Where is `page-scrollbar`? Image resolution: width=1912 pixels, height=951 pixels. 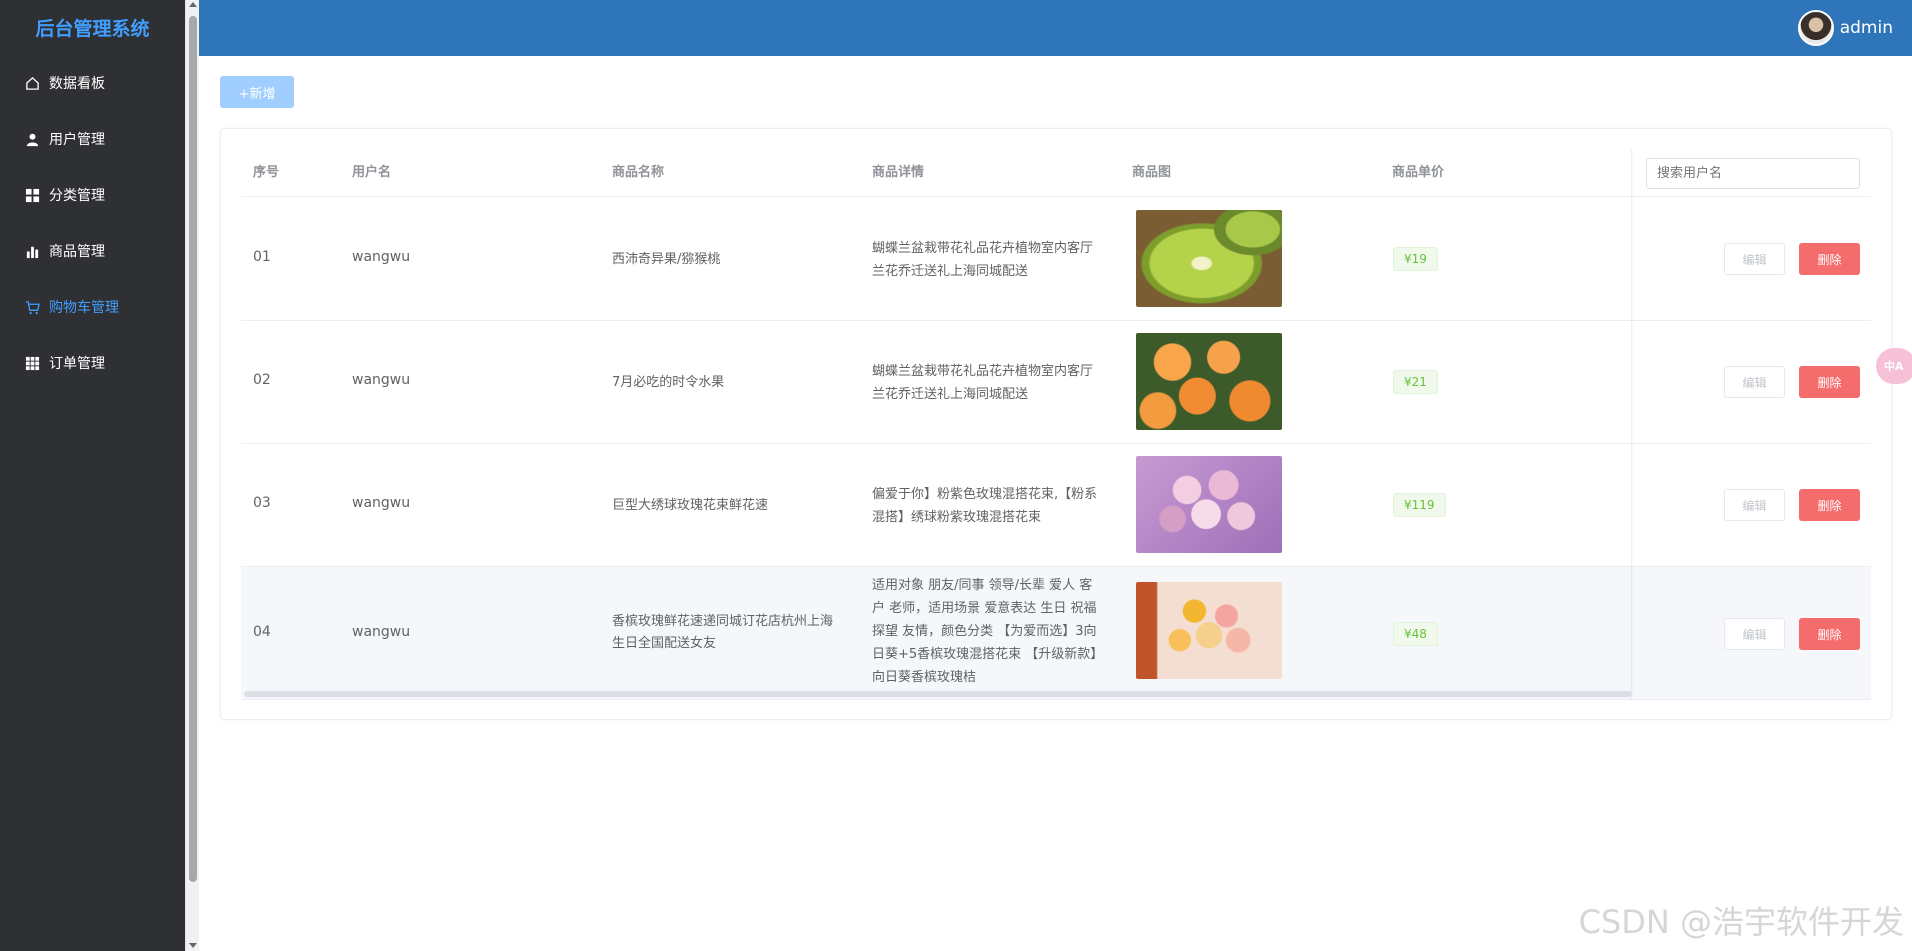
page-scrollbar is located at coordinates (192, 475).